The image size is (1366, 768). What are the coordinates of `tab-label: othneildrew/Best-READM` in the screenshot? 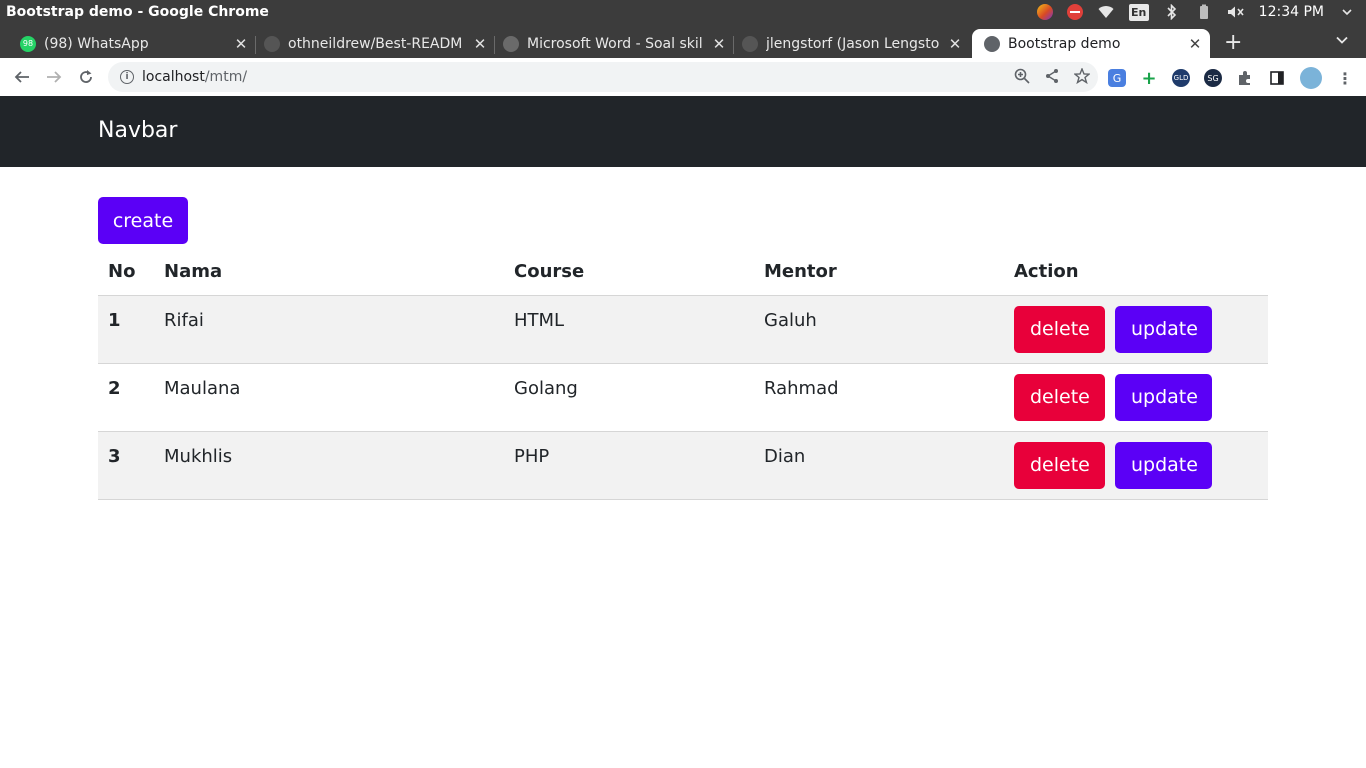 It's located at (375, 43).